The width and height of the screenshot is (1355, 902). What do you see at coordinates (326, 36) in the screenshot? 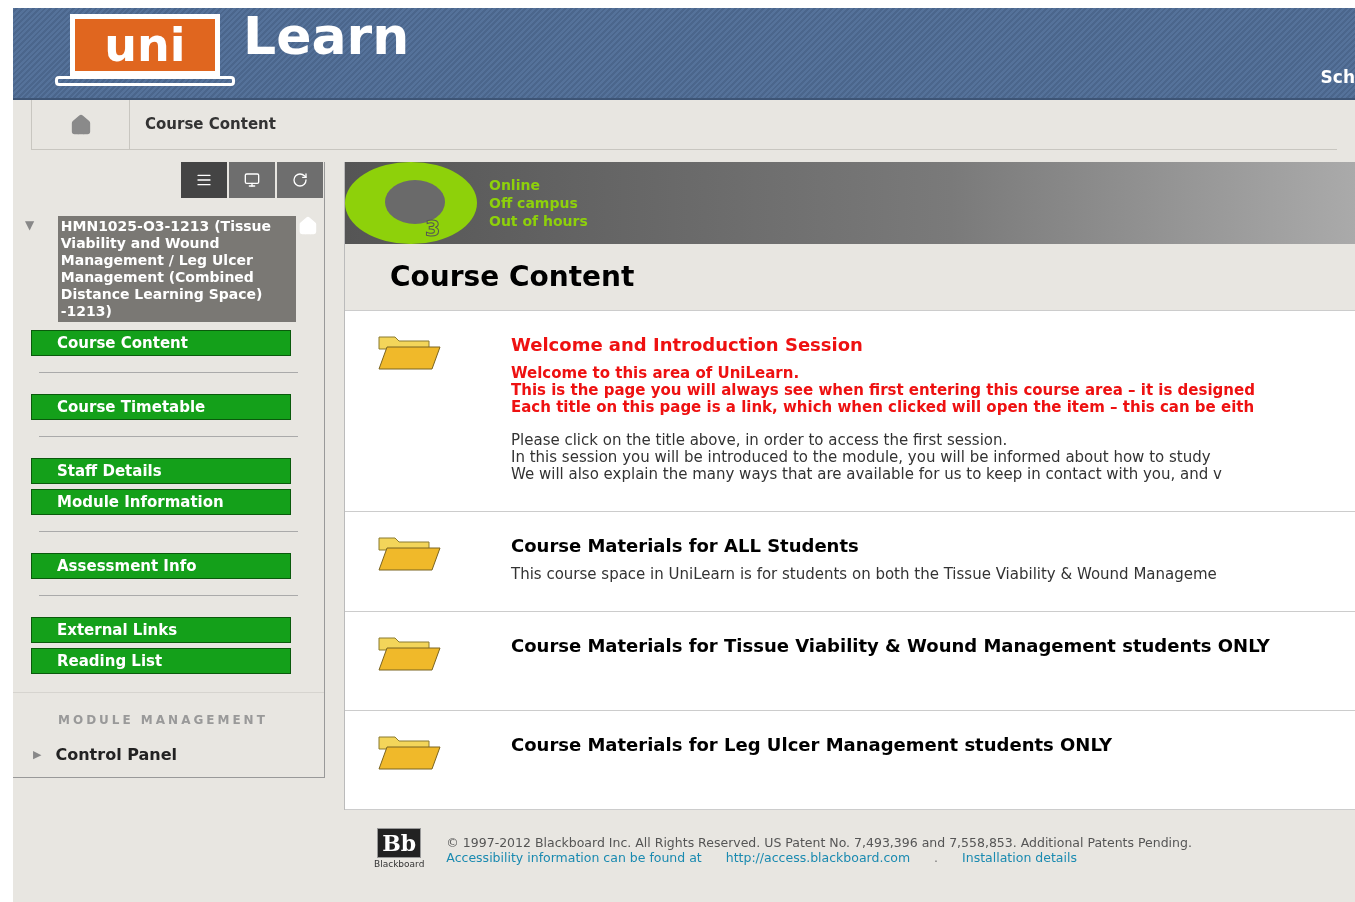
I see `logo-text: Learn` at bounding box center [326, 36].